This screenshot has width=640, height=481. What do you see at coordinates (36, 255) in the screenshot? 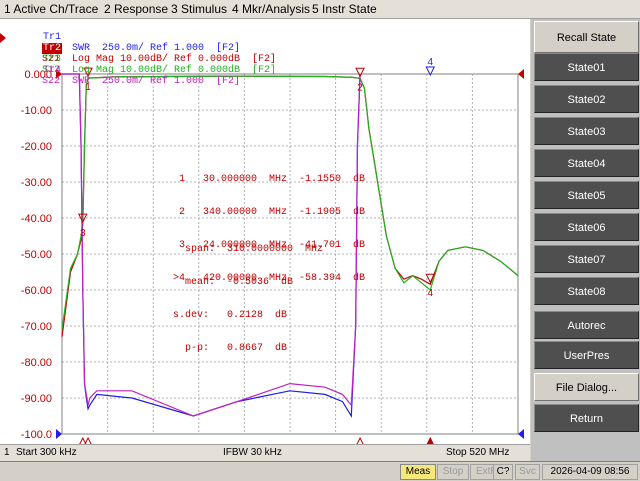
I see `y-tick-label: -50.00` at bounding box center [36, 255].